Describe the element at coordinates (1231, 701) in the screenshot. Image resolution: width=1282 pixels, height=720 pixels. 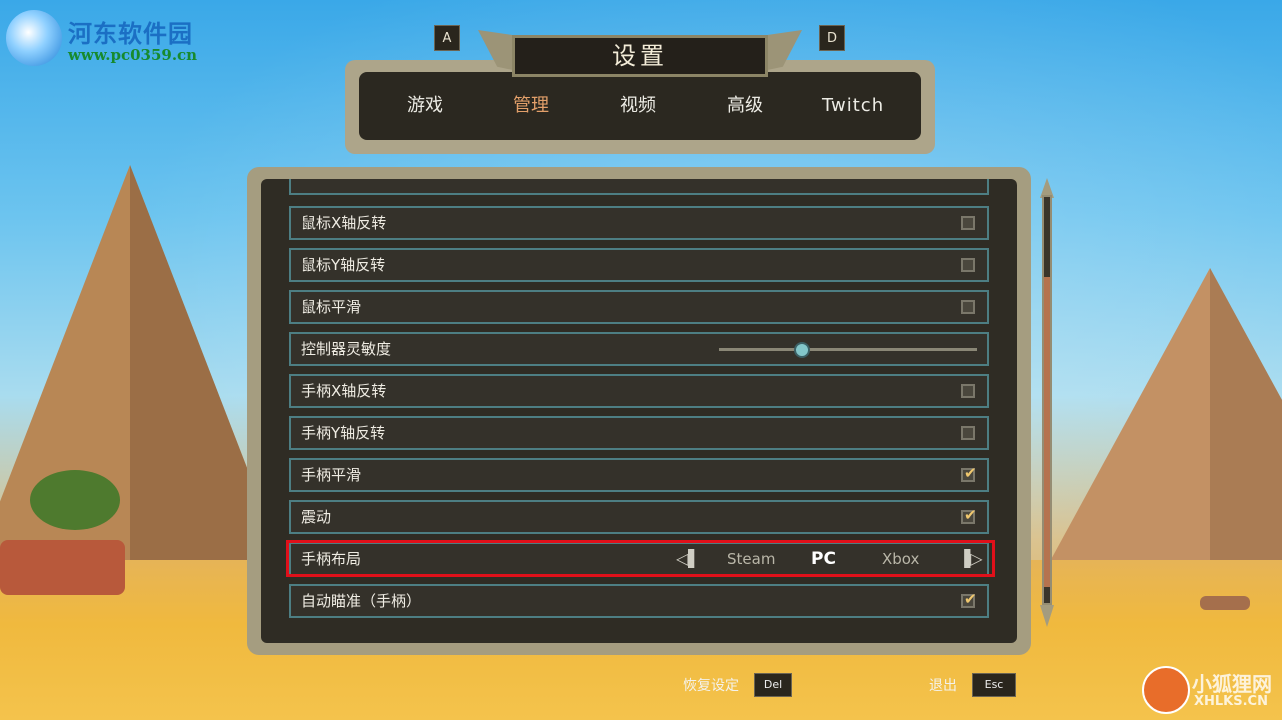
I see `watermark-br-sub: XHLKS.CN` at that location.